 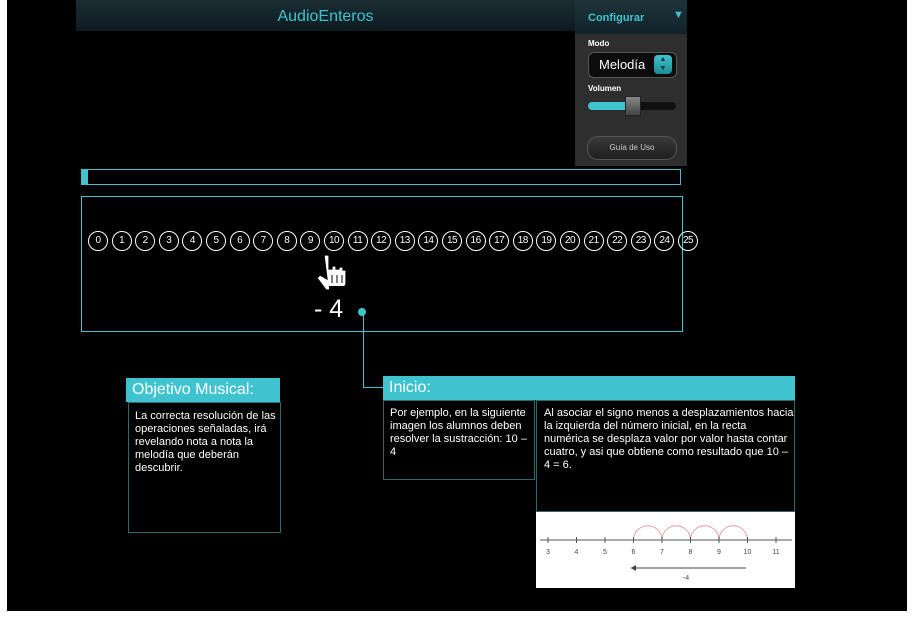 I want to click on example-arrow-label: -4, so click(x=686, y=578).